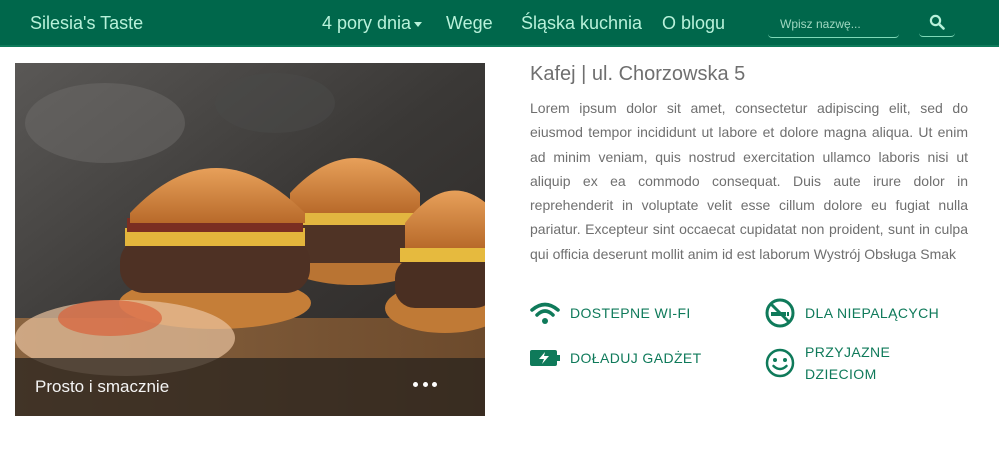  I want to click on feature-kid-friendly: PRZYJAZNE DZIECIOM, so click(835, 363).